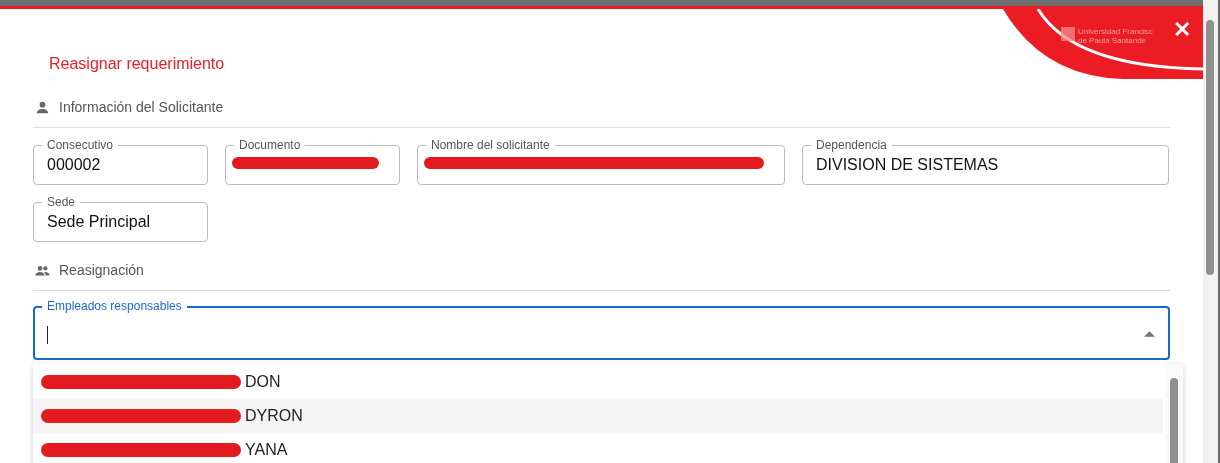 This screenshot has height=463, width=1220. What do you see at coordinates (99, 222) in the screenshot?
I see `field-value: Sede Principal` at bounding box center [99, 222].